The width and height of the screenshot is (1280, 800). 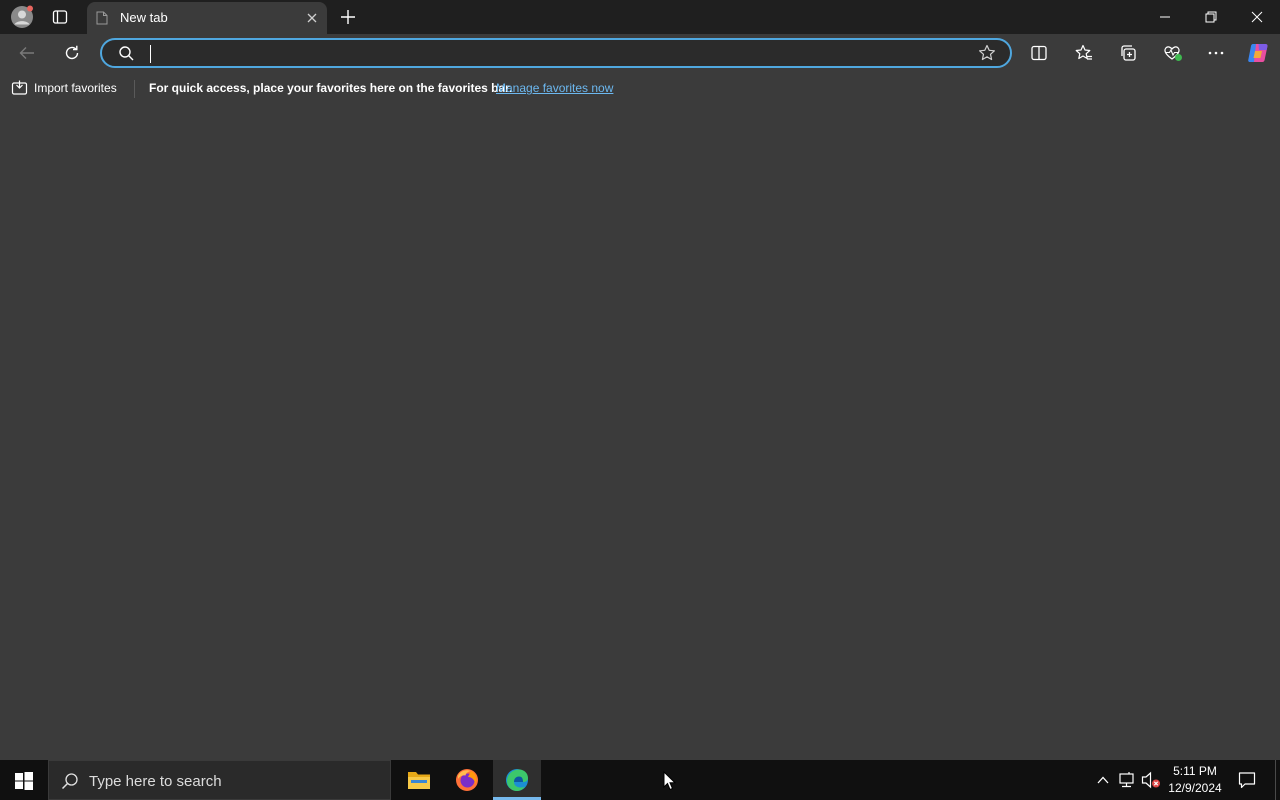 I want to click on restore-button, so click(x=1211, y=17).